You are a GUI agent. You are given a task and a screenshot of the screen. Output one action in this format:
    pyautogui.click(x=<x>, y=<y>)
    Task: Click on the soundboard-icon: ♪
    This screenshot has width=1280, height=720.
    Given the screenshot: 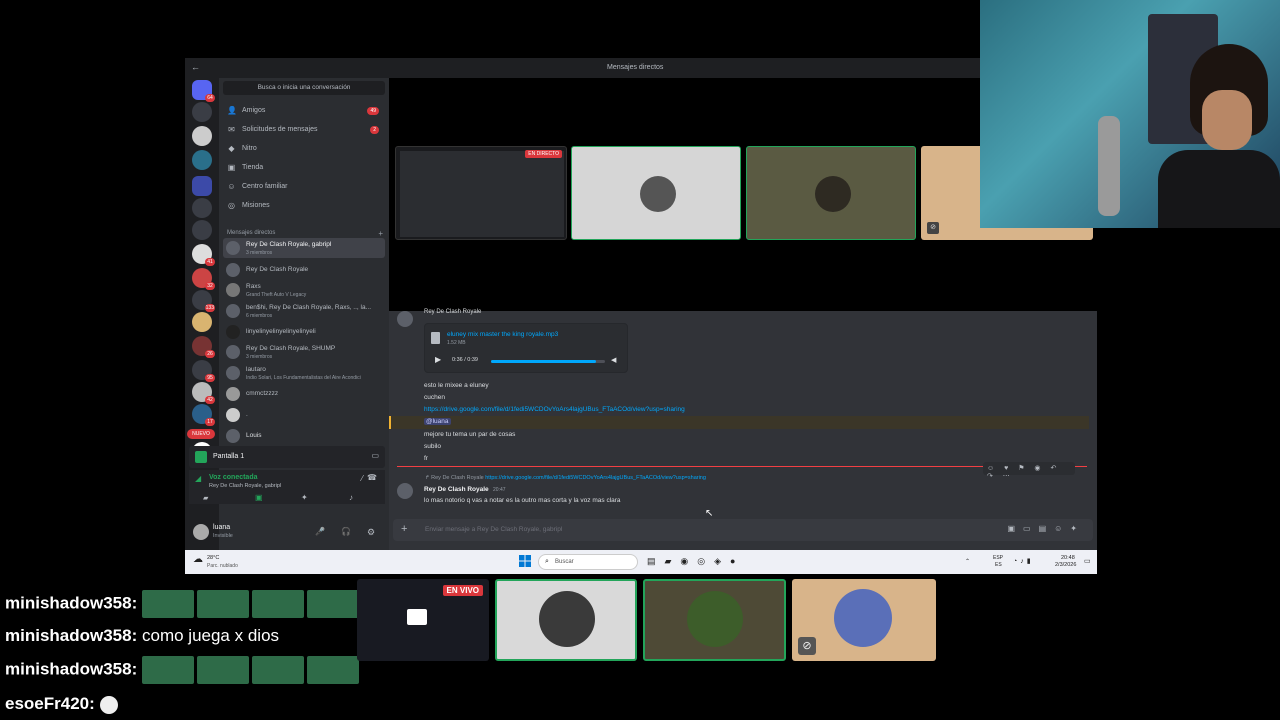 What is the action you would take?
    pyautogui.click(x=351, y=497)
    